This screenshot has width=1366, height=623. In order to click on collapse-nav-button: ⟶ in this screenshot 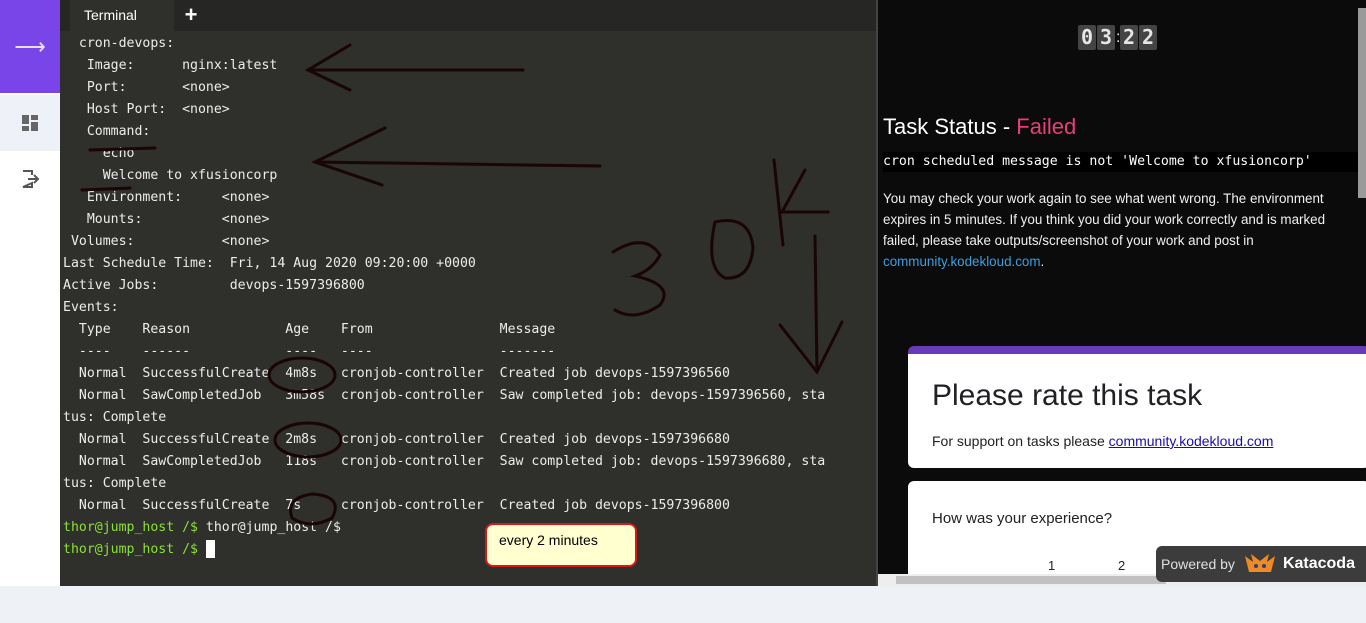, I will do `click(30, 46)`.